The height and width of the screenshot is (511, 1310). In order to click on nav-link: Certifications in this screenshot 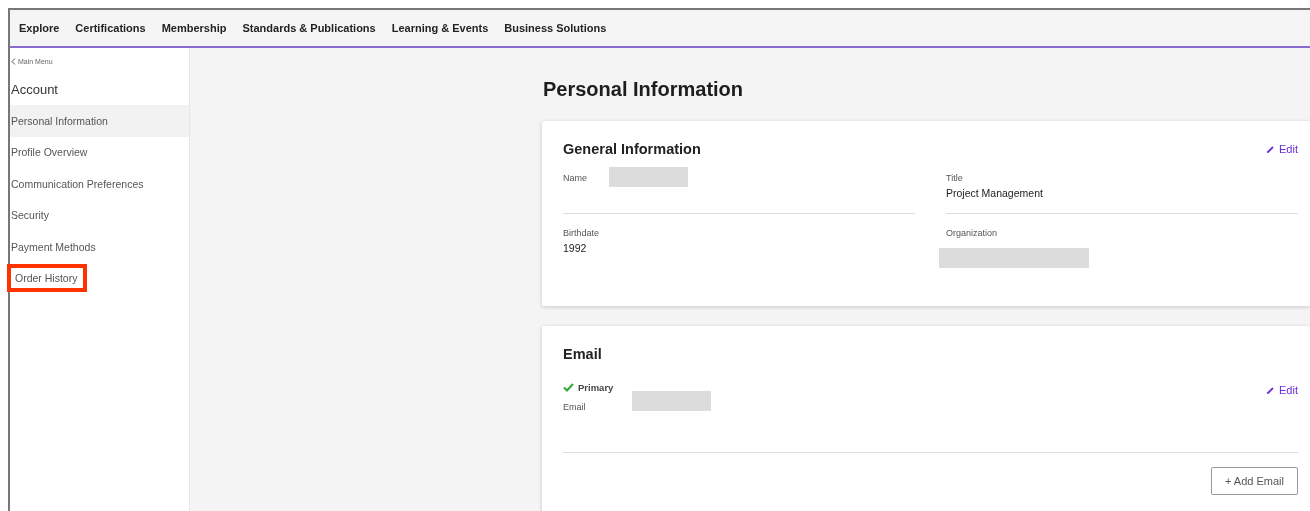, I will do `click(110, 28)`.